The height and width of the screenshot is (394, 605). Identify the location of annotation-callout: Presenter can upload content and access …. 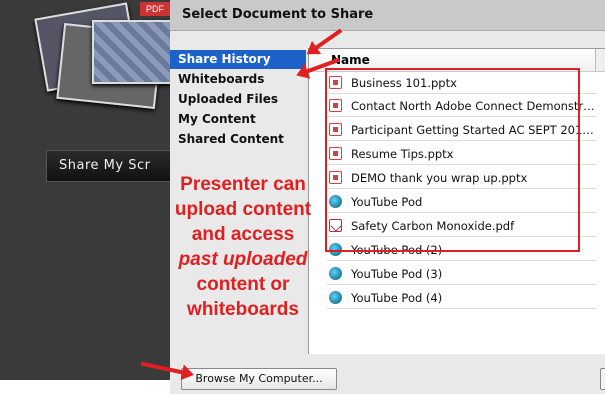
(243, 247).